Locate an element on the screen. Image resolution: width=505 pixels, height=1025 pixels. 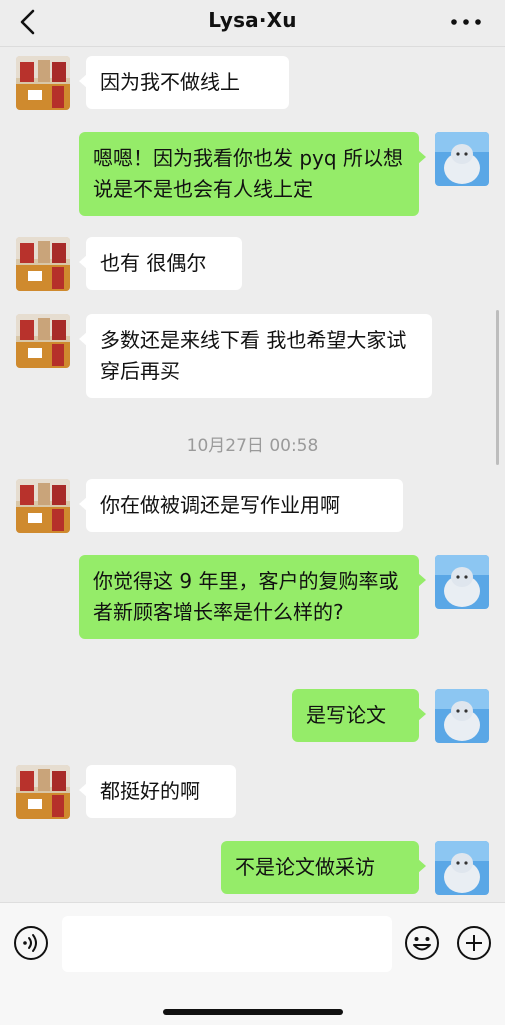
message-timestamp: 10月27日 00:58 is located at coordinates (252, 446).